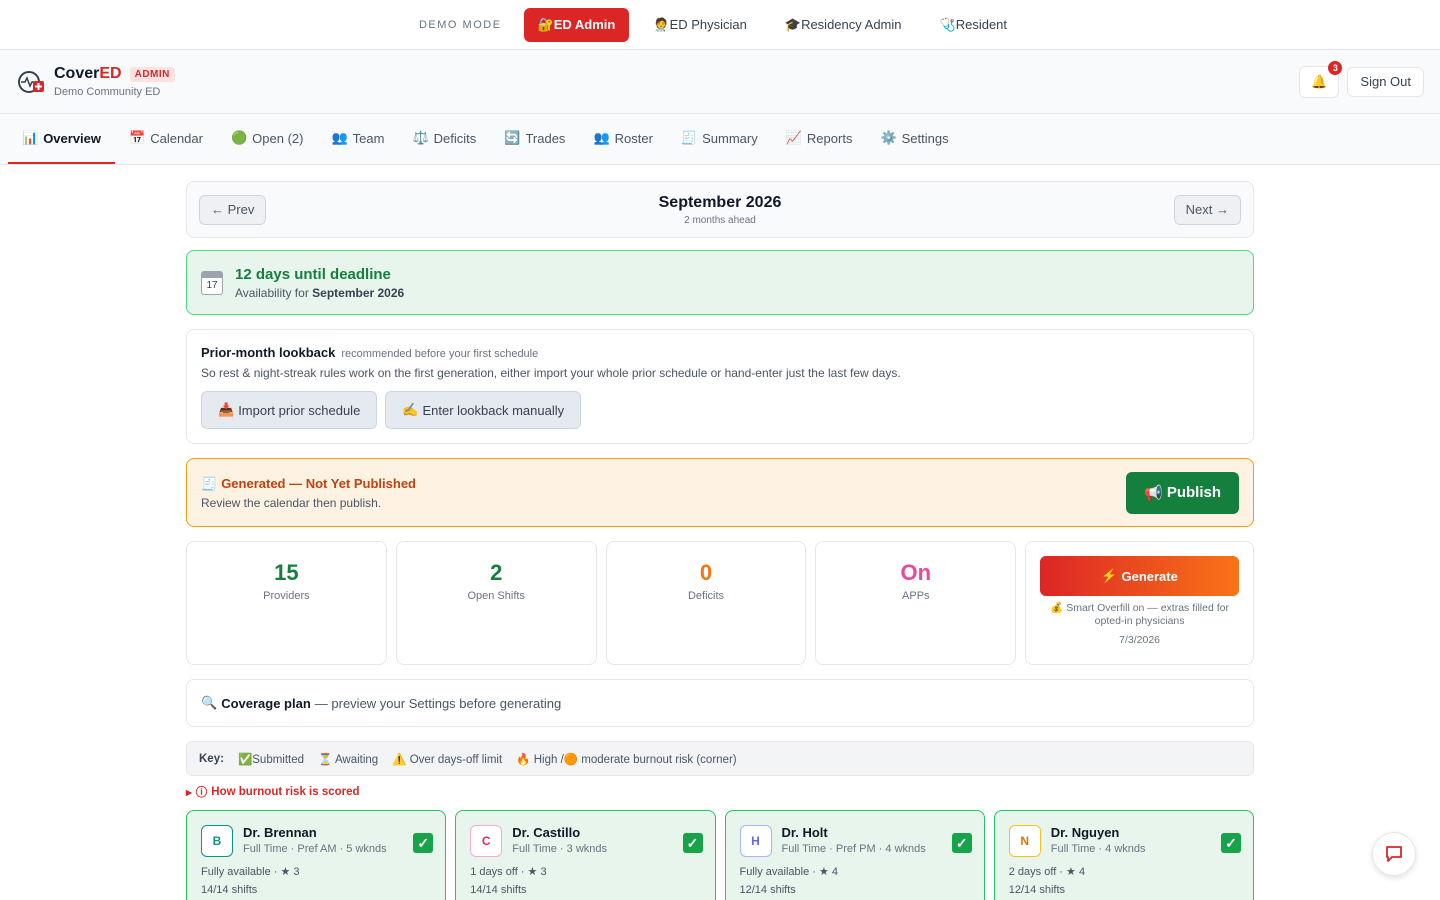 The width and height of the screenshot is (1440, 900). What do you see at coordinates (1385, 81) in the screenshot?
I see `sign-out-button: Sign Out` at bounding box center [1385, 81].